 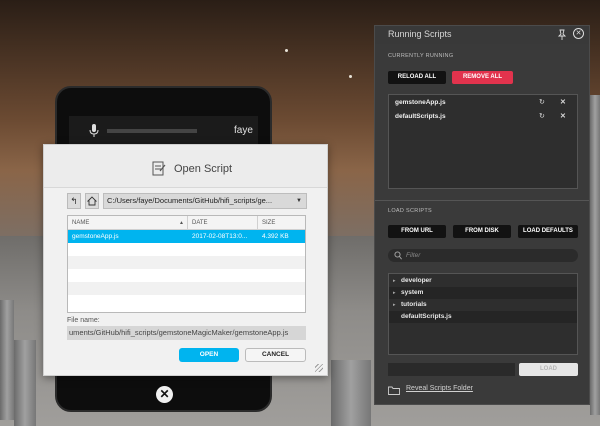 I want to click on panel-title: Running Scripts, so click(x=420, y=34).